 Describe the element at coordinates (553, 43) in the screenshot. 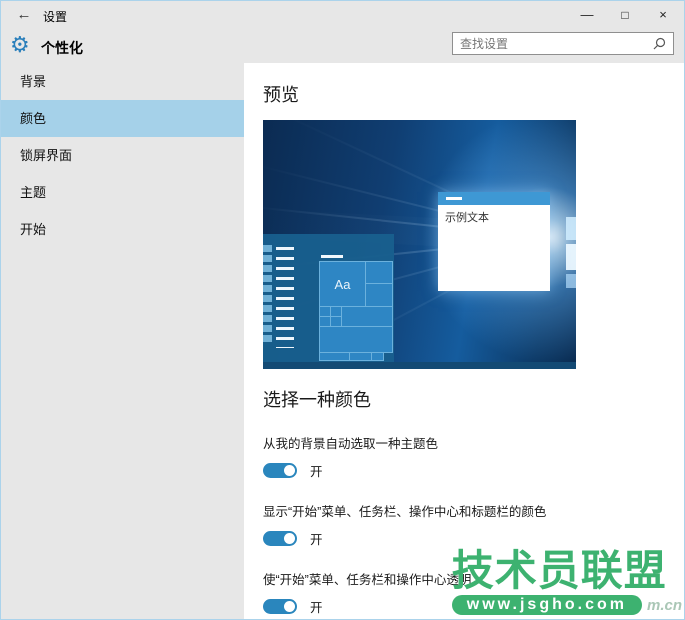

I see `search-input` at that location.